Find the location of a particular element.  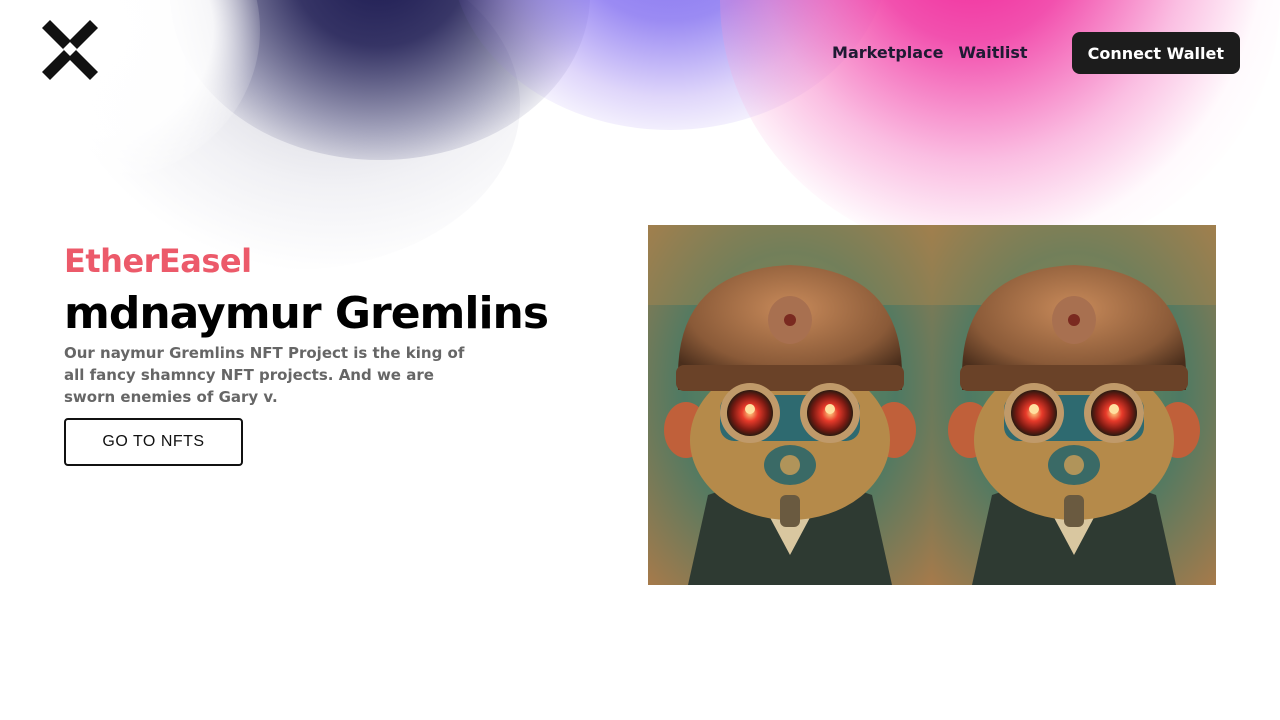

top-nav: Marketplace Waitlist Connect Wallet is located at coordinates (1036, 53).